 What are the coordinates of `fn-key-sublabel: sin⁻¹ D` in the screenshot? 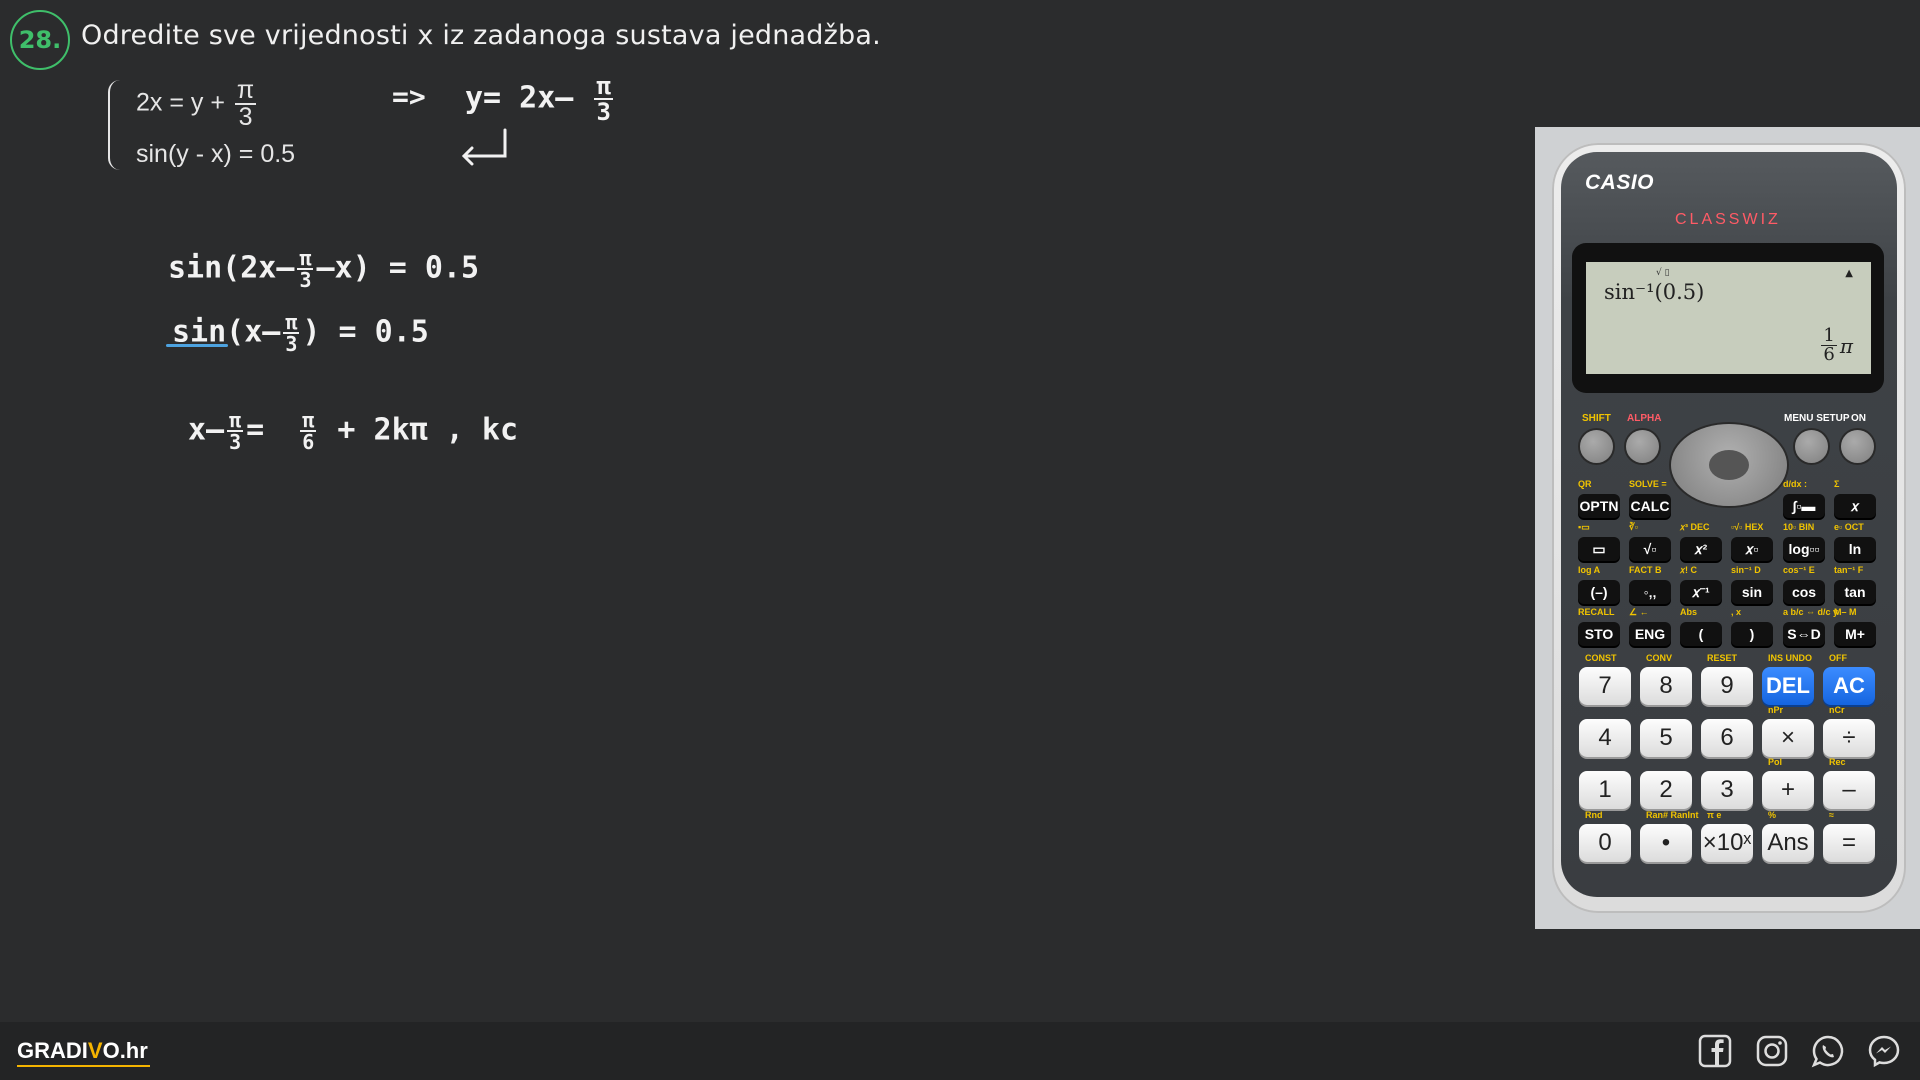 It's located at (1746, 570).